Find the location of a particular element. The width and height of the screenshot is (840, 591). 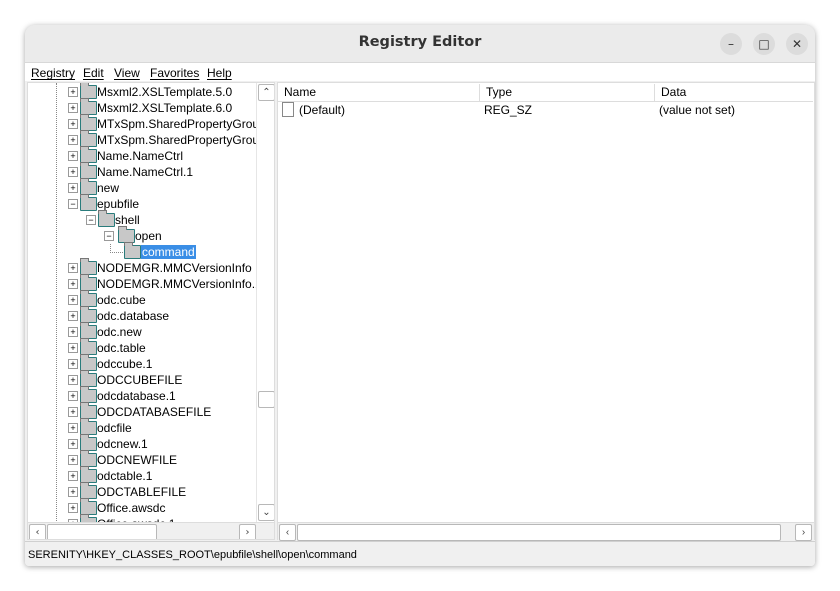

menu-view: View is located at coordinates (127, 73).